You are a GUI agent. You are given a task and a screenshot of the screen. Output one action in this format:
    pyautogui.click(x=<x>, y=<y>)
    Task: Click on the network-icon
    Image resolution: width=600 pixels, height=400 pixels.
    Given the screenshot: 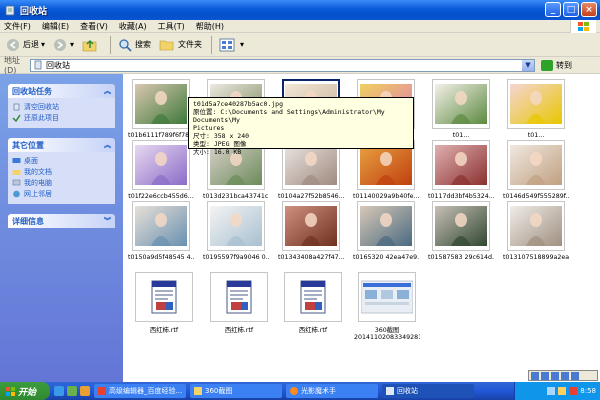 What is the action you would take?
    pyautogui.click(x=551, y=391)
    